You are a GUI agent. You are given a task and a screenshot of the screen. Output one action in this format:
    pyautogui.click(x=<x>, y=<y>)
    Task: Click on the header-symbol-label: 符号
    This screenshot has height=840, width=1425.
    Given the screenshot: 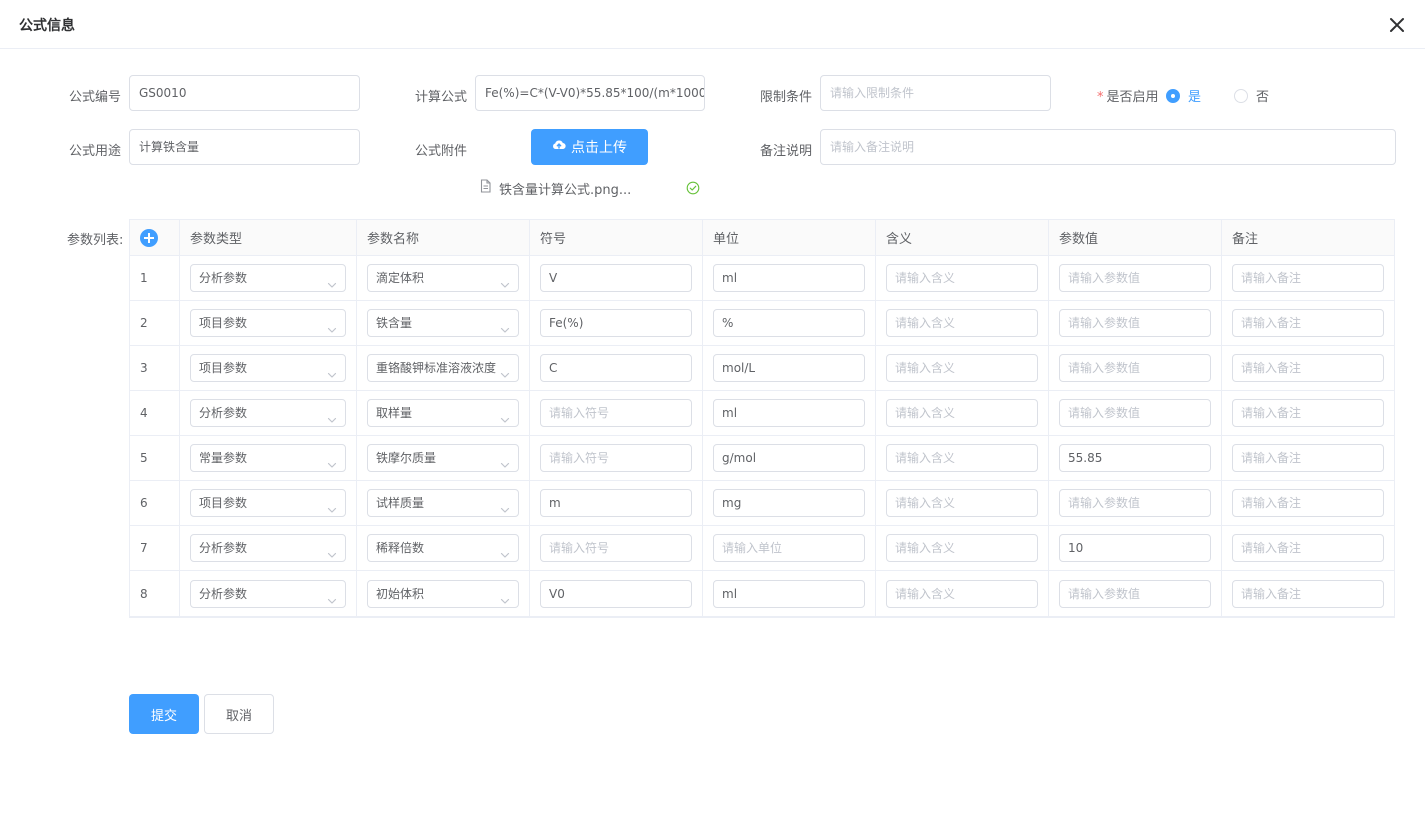 What is the action you would take?
    pyautogui.click(x=553, y=239)
    